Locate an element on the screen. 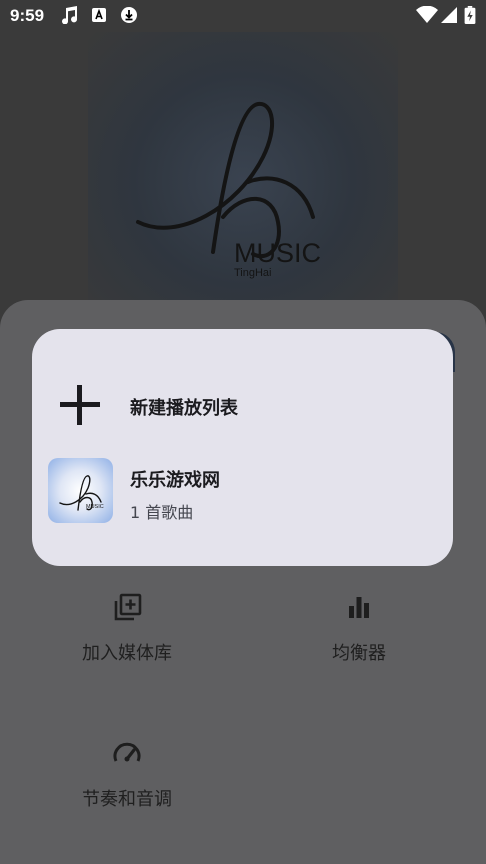  signal-icon is located at coordinates (449, 15).